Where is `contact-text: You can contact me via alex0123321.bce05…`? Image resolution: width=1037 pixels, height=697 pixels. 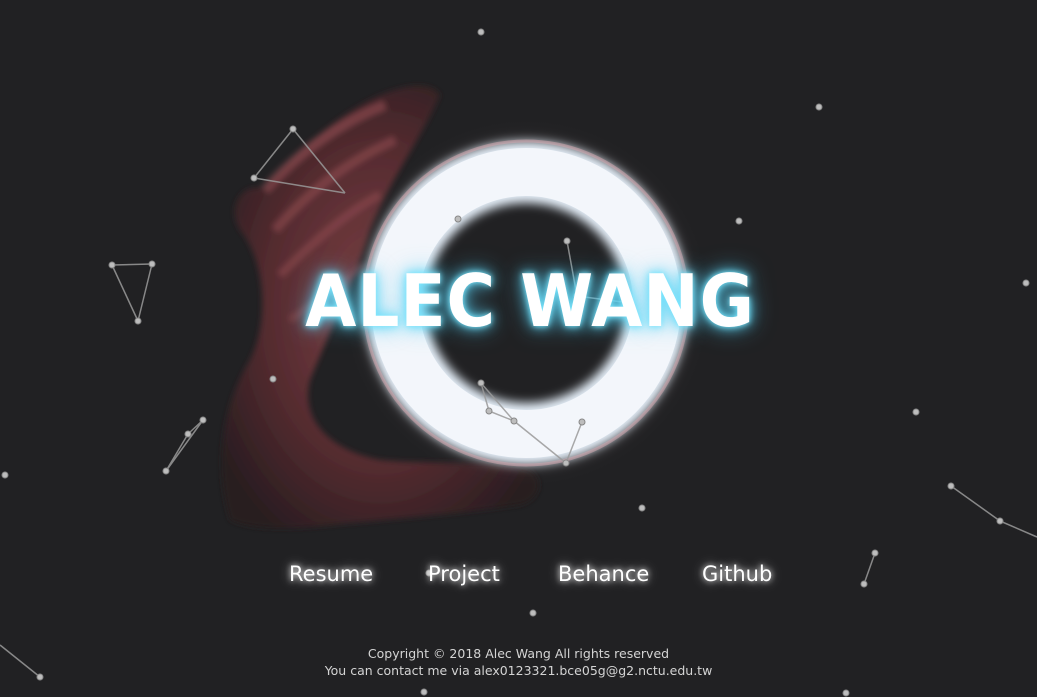 contact-text: You can contact me via alex0123321.bce05… is located at coordinates (518, 670).